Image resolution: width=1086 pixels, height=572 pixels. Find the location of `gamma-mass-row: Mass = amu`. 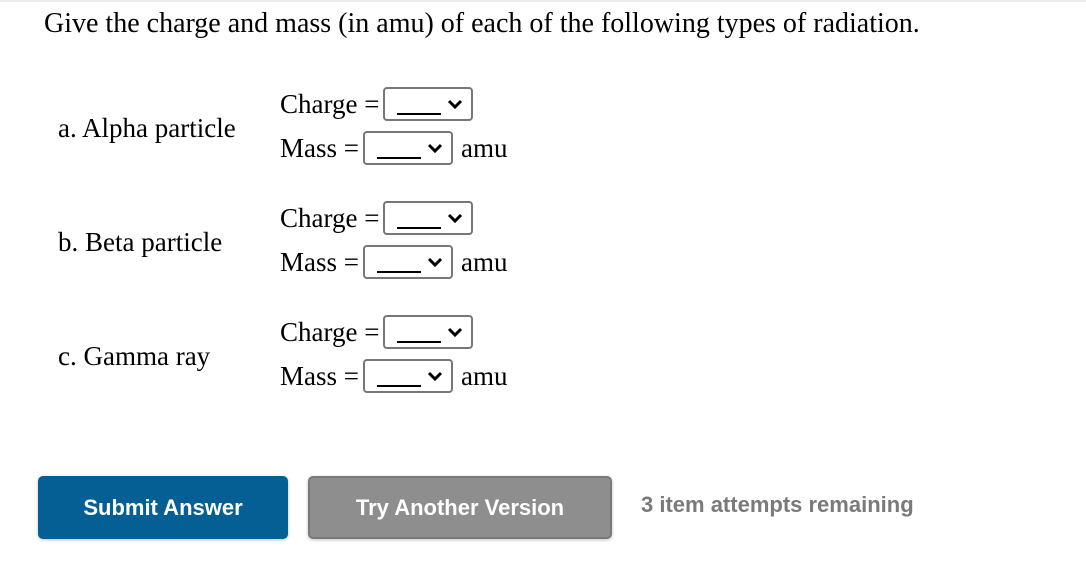

gamma-mass-row: Mass = amu is located at coordinates (393, 376).